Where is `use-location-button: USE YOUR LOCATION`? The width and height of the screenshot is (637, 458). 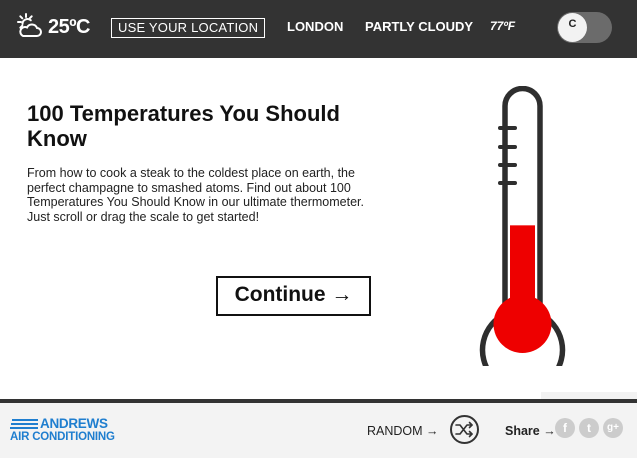 use-location-button: USE YOUR LOCATION is located at coordinates (188, 28).